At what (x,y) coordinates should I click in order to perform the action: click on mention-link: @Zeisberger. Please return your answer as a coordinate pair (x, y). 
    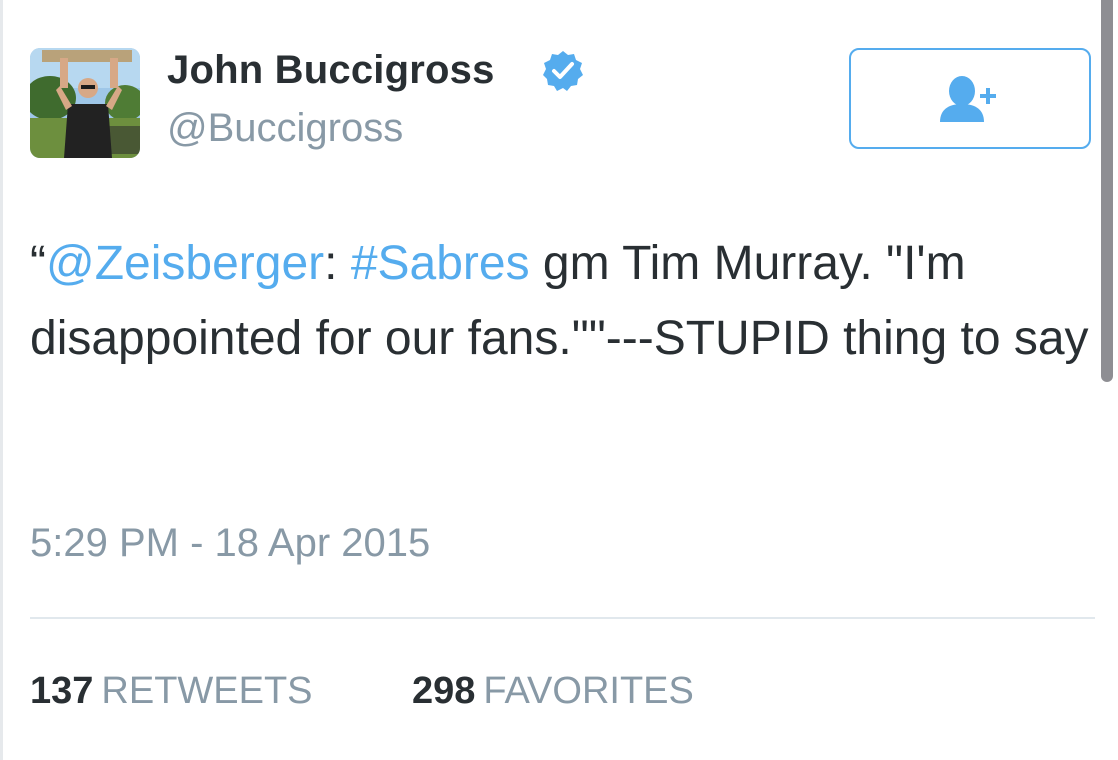
    Looking at the image, I should click on (185, 263).